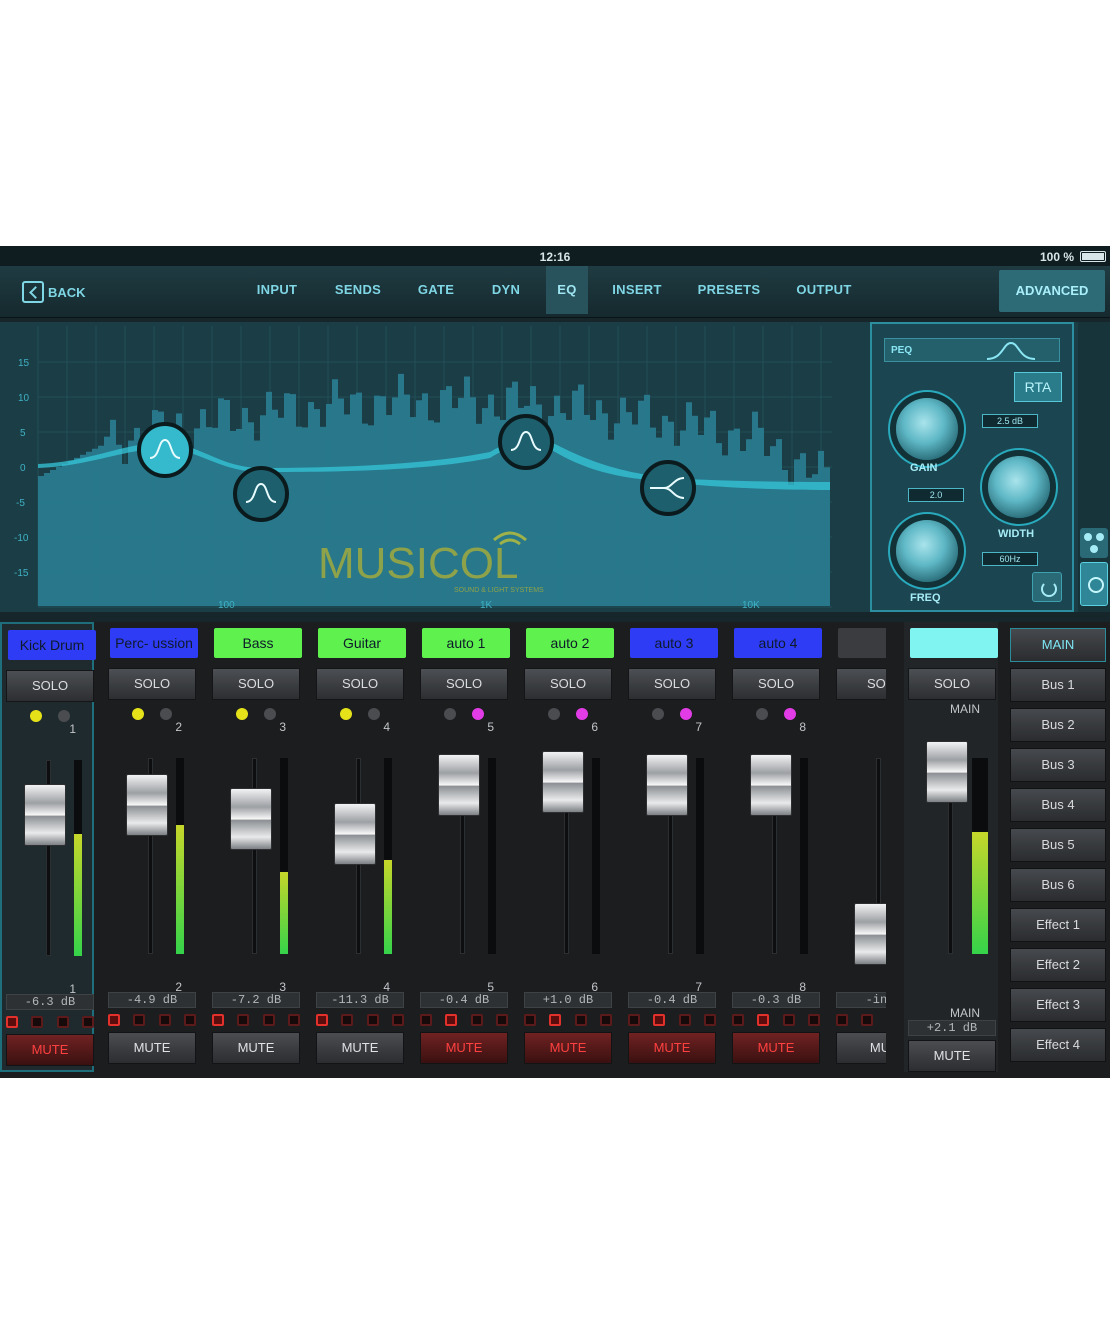 This screenshot has height=1324, width=1110. I want to click on channel-name: auto 2, so click(570, 643).